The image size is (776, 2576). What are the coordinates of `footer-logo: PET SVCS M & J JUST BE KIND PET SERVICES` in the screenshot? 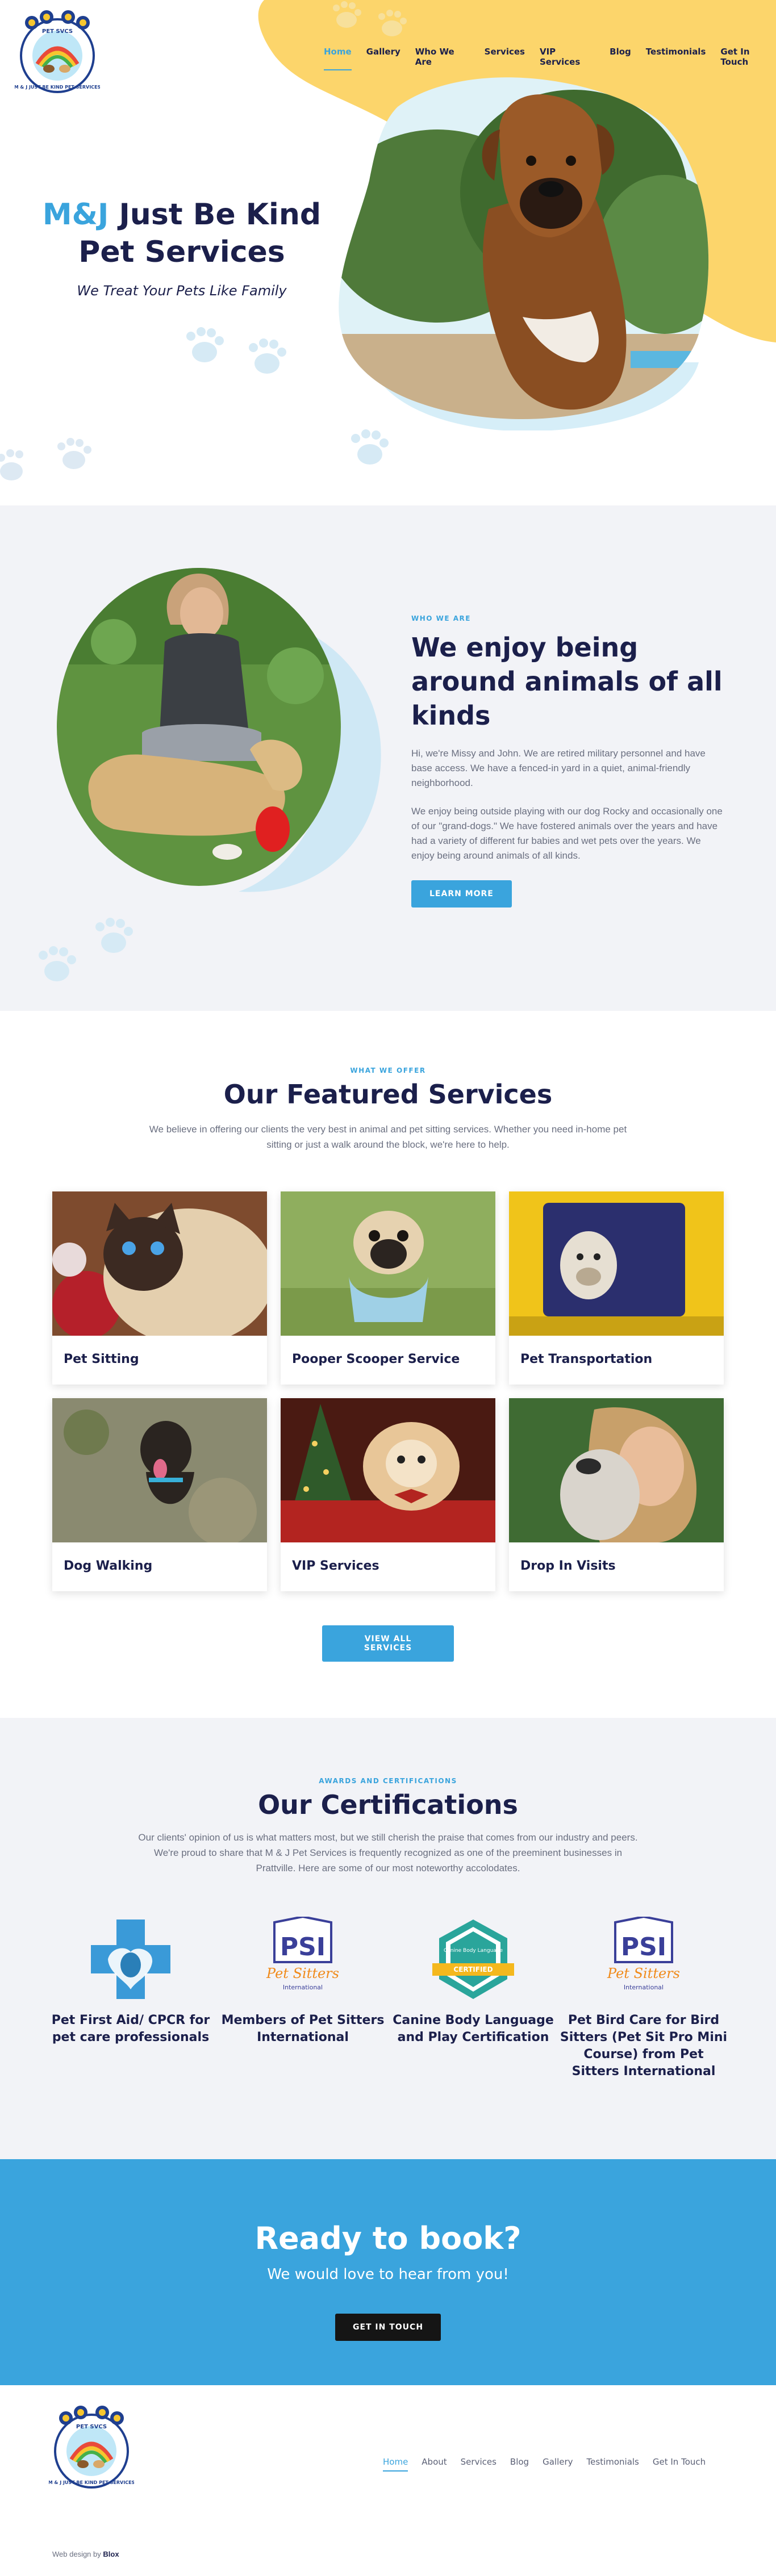 It's located at (92, 2448).